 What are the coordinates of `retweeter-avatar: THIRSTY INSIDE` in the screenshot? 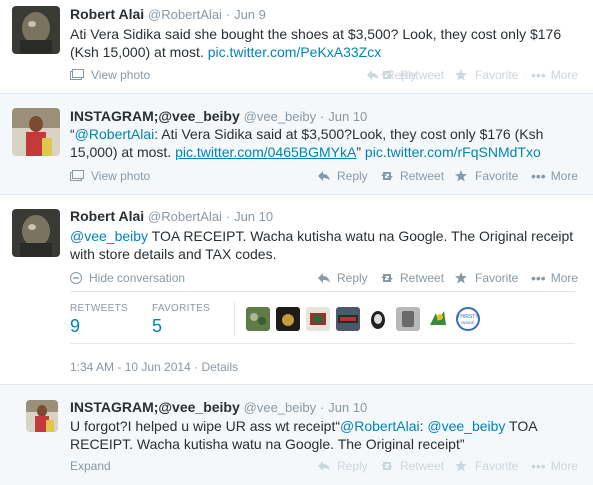 It's located at (468, 319).